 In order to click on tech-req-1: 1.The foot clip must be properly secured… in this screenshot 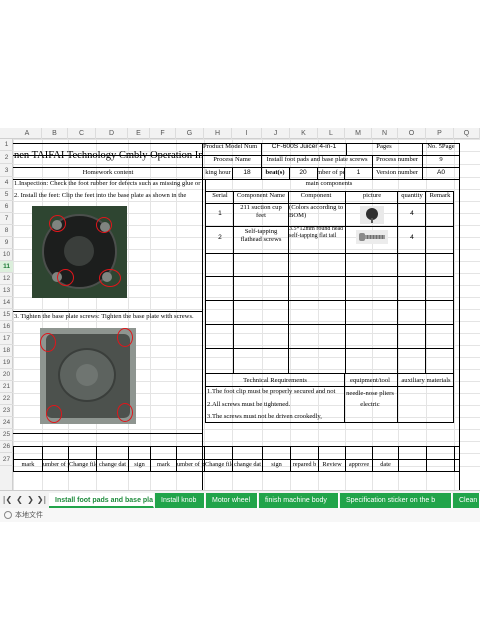, I will do `click(271, 391)`.